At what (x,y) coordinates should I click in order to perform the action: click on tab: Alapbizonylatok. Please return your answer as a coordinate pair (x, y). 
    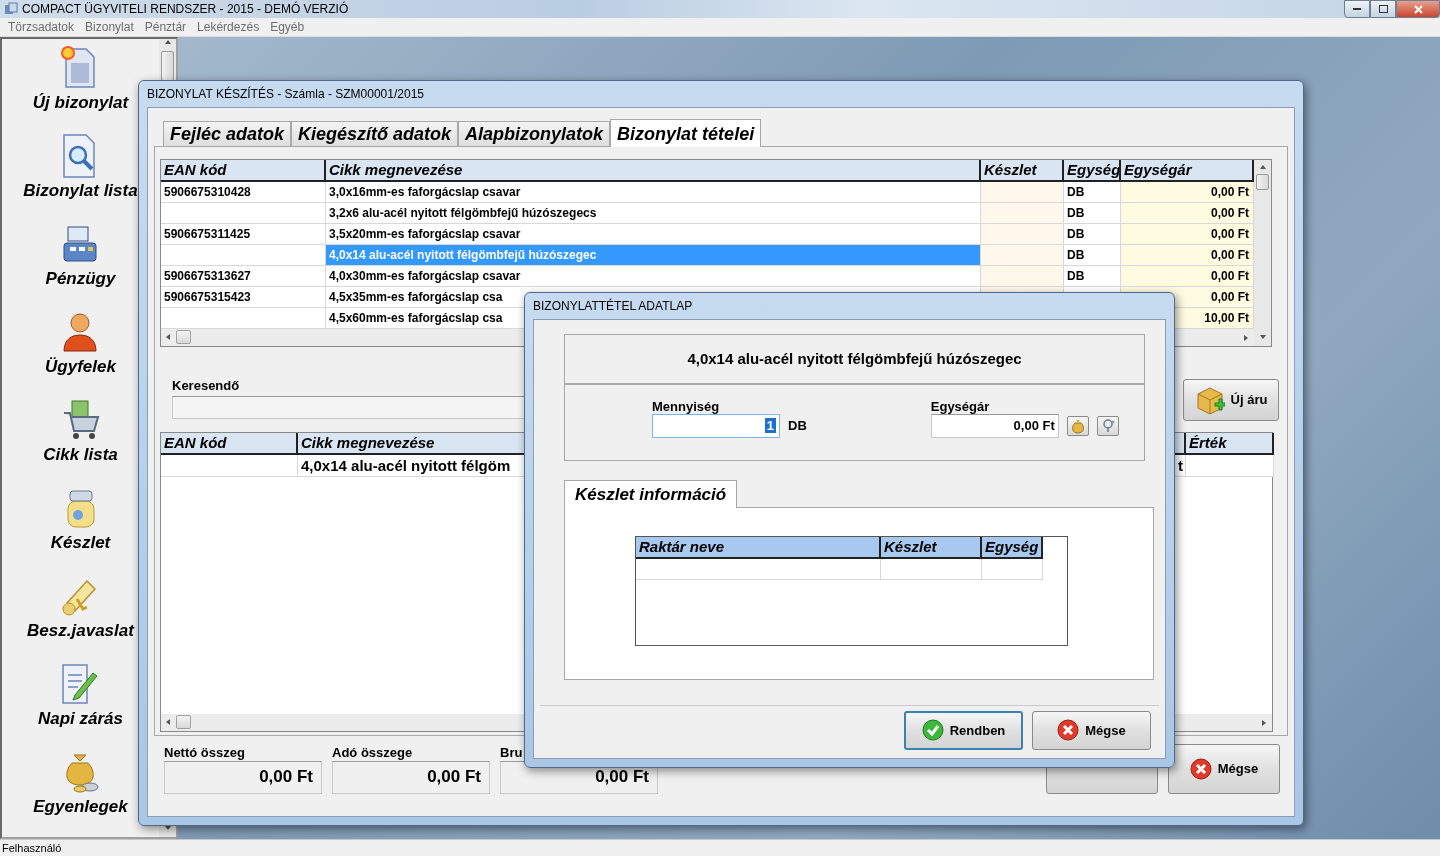
    Looking at the image, I should click on (534, 133).